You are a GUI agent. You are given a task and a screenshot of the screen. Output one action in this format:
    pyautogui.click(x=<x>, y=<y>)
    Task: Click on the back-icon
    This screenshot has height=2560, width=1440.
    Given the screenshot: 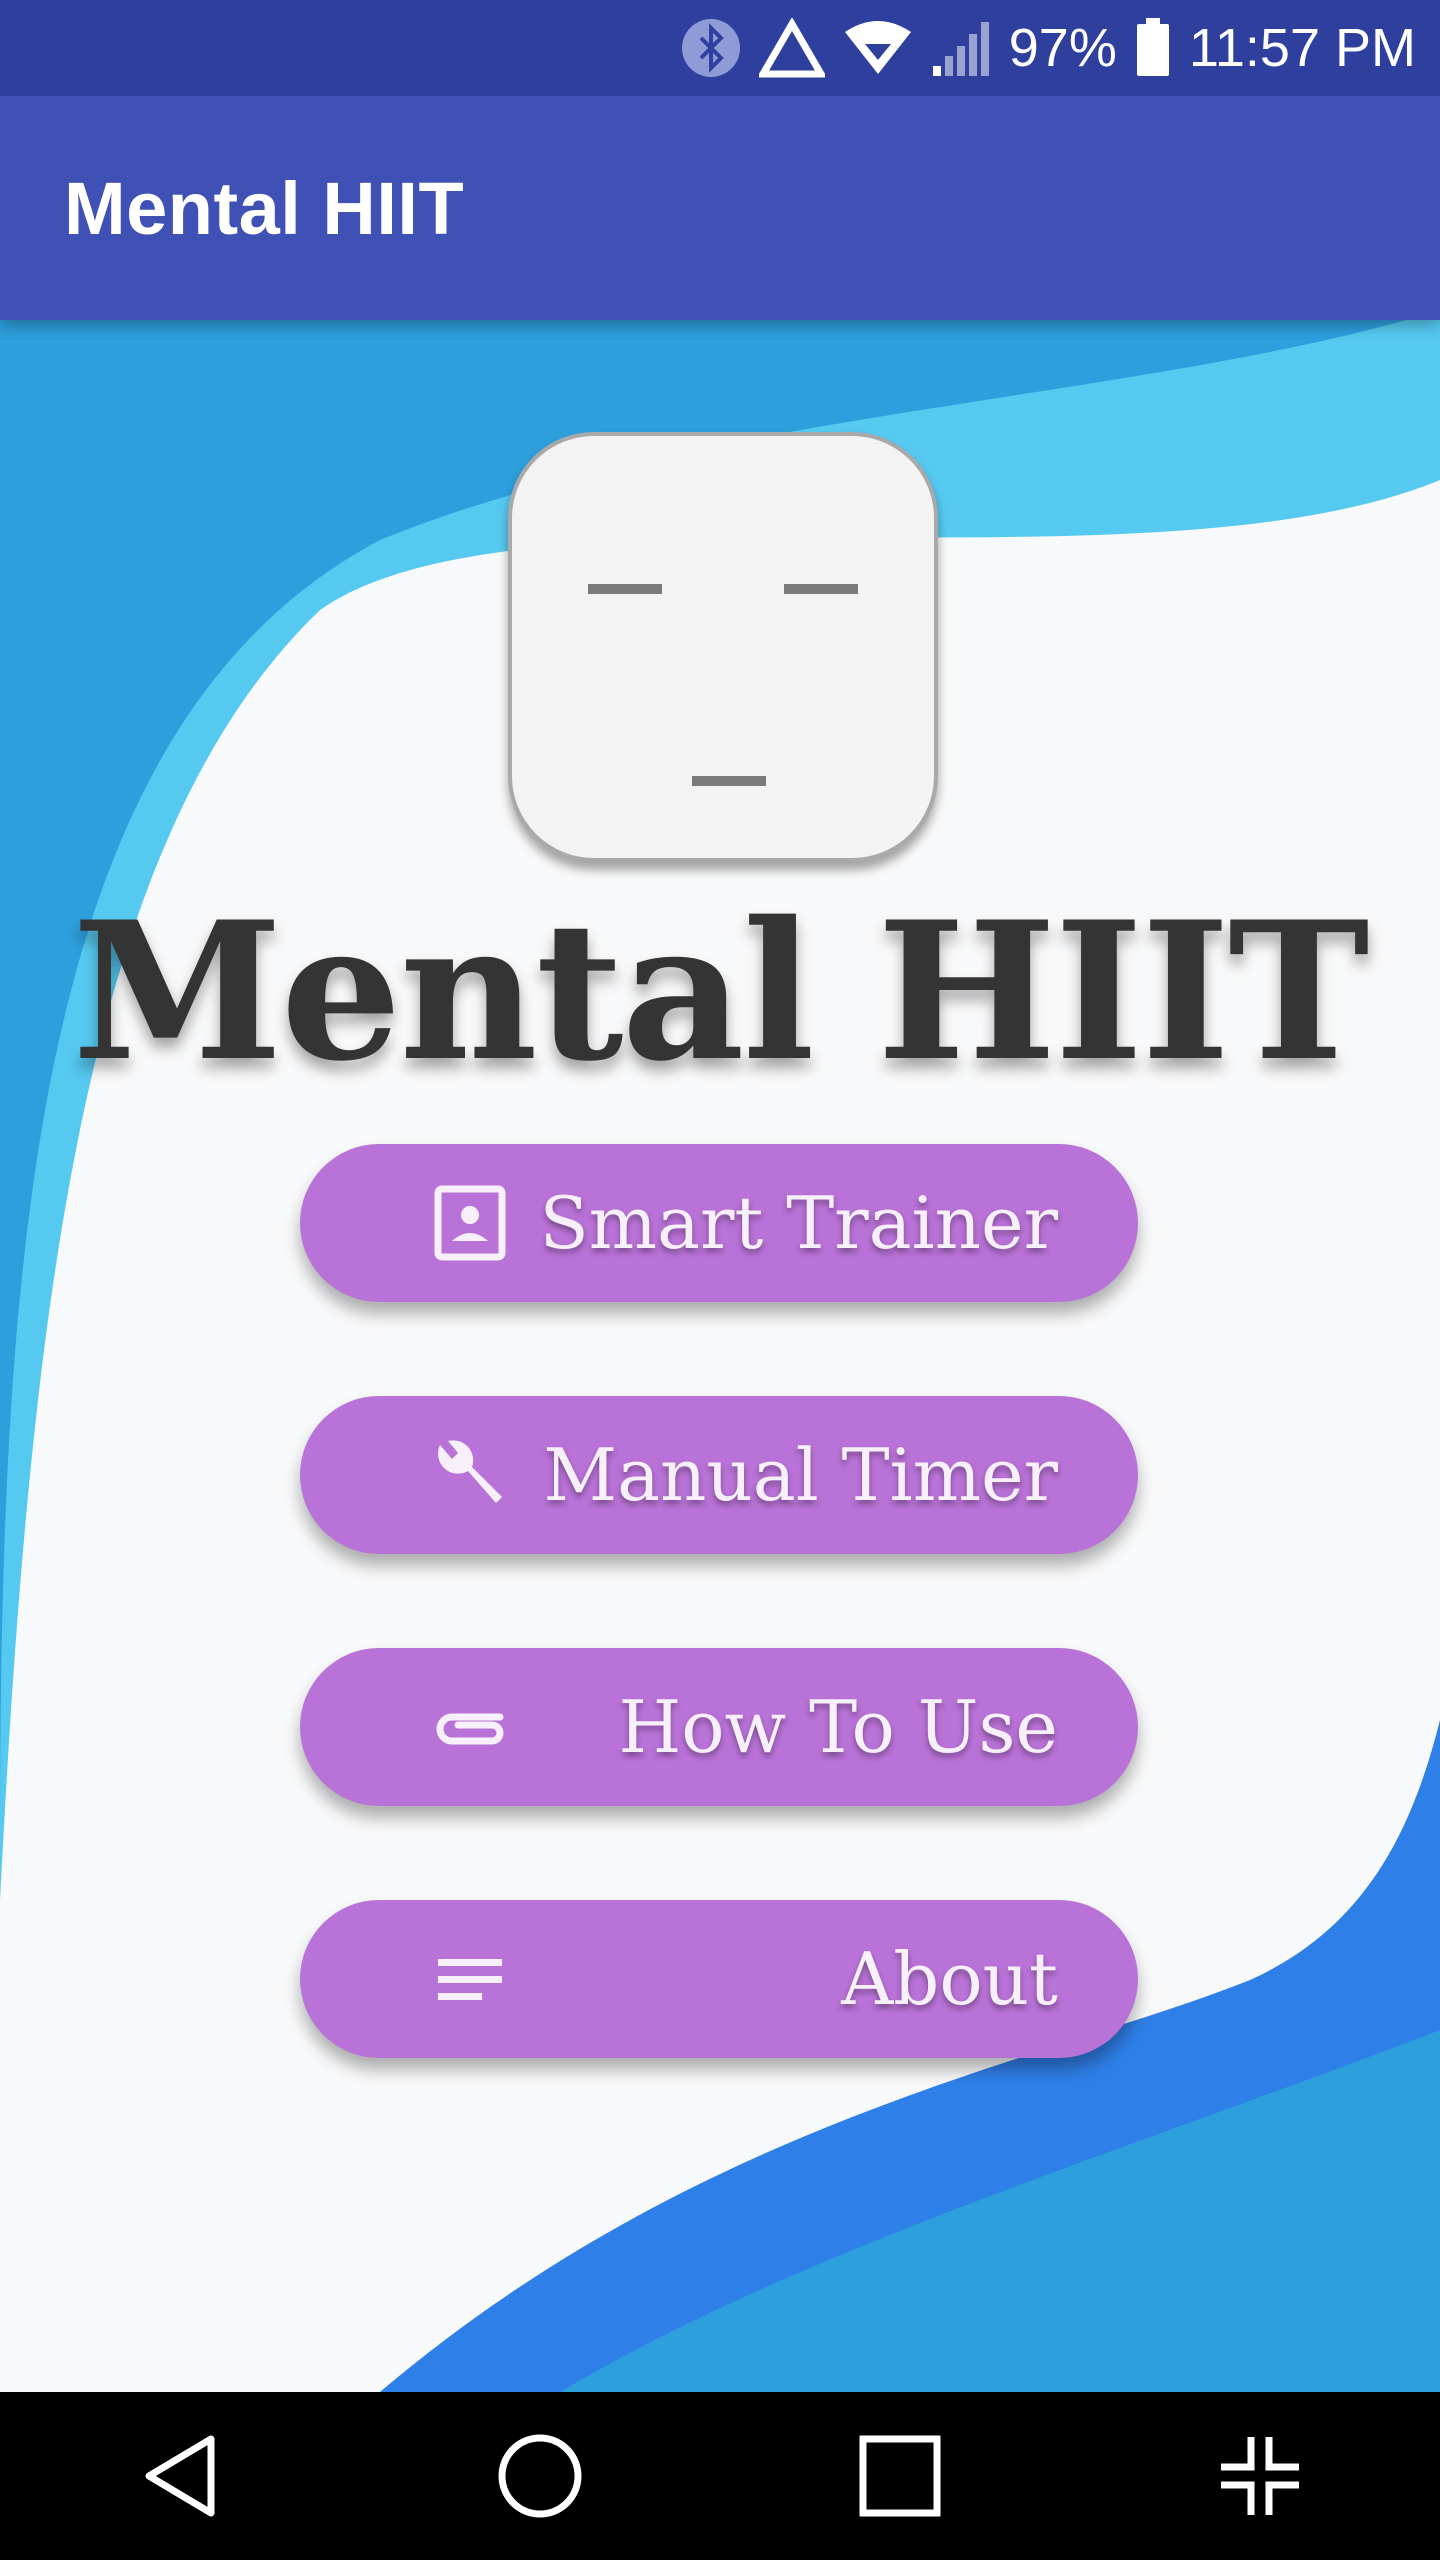 What is the action you would take?
    pyautogui.click(x=180, y=2476)
    